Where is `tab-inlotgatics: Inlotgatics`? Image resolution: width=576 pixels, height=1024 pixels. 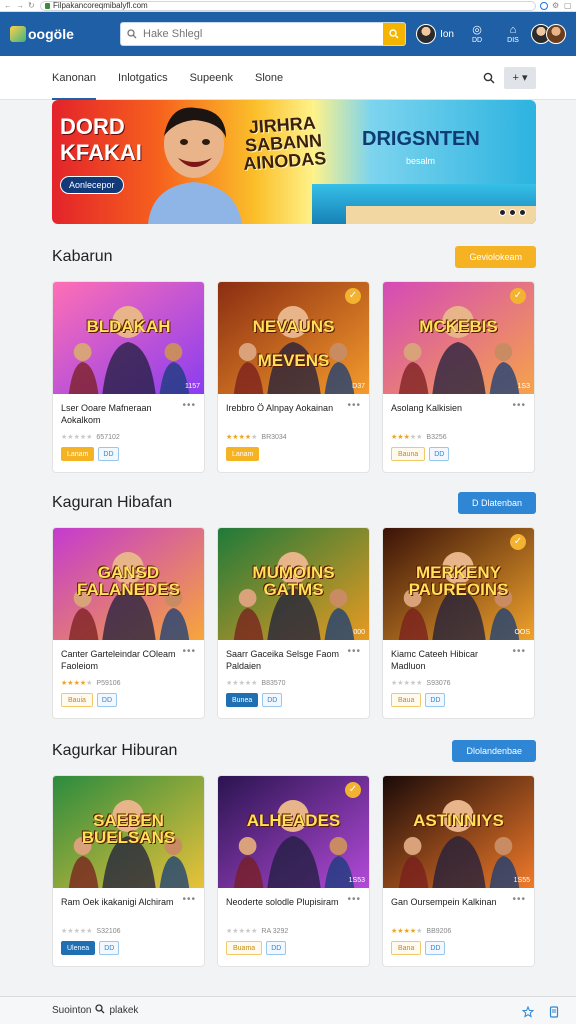 tab-inlotgatics: Inlotgatics is located at coordinates (143, 78).